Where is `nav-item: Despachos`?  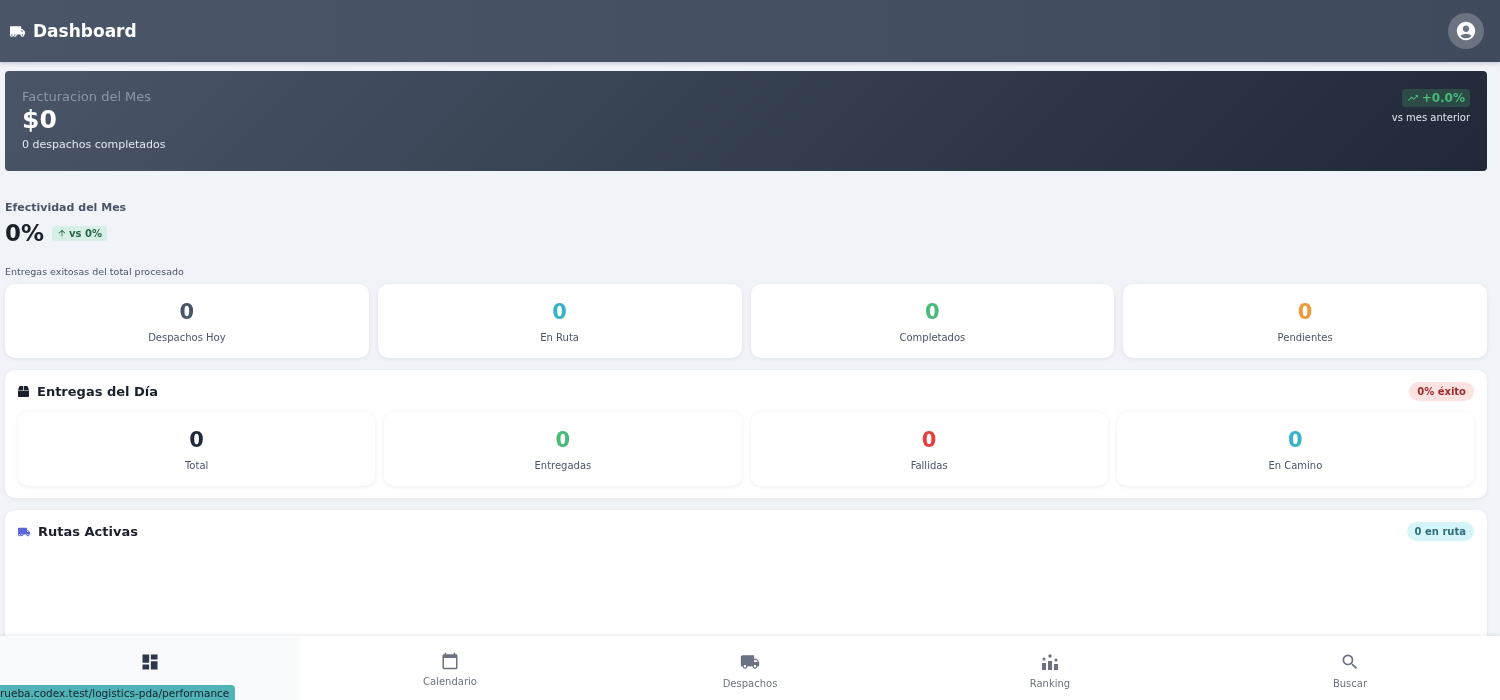 nav-item: Despachos is located at coordinates (750, 668).